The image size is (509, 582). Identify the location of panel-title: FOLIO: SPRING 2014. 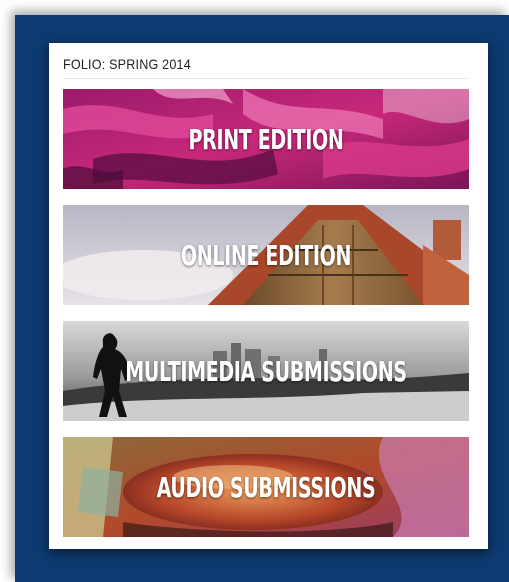
(127, 64).